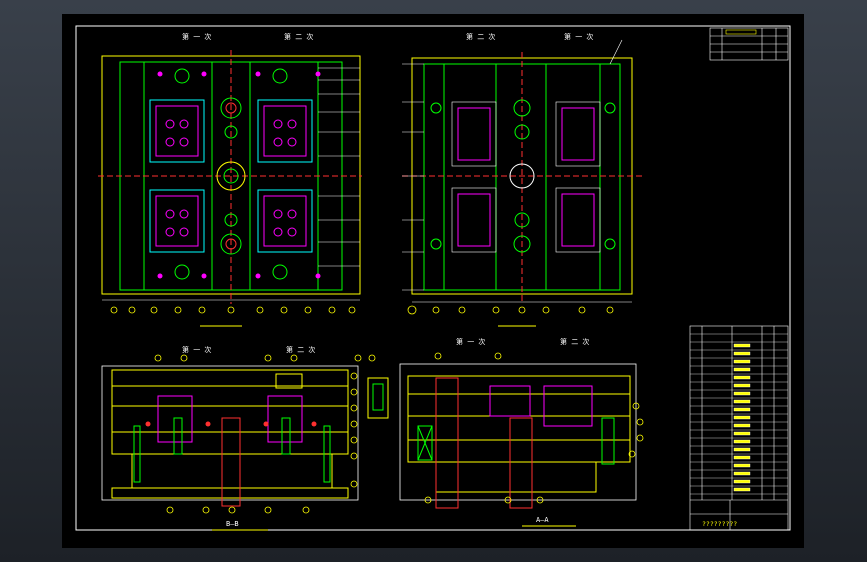  What do you see at coordinates (578, 36) in the screenshot?
I see `plan-right-first-mold-label: 第 一 次` at bounding box center [578, 36].